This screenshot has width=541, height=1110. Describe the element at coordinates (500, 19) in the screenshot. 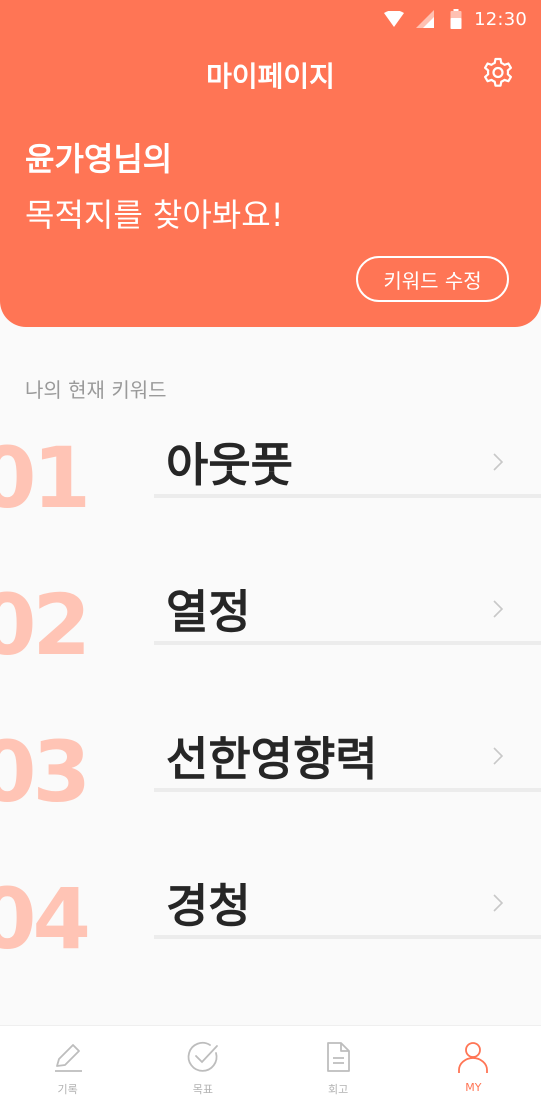

I see `status-time: 12:30` at that location.